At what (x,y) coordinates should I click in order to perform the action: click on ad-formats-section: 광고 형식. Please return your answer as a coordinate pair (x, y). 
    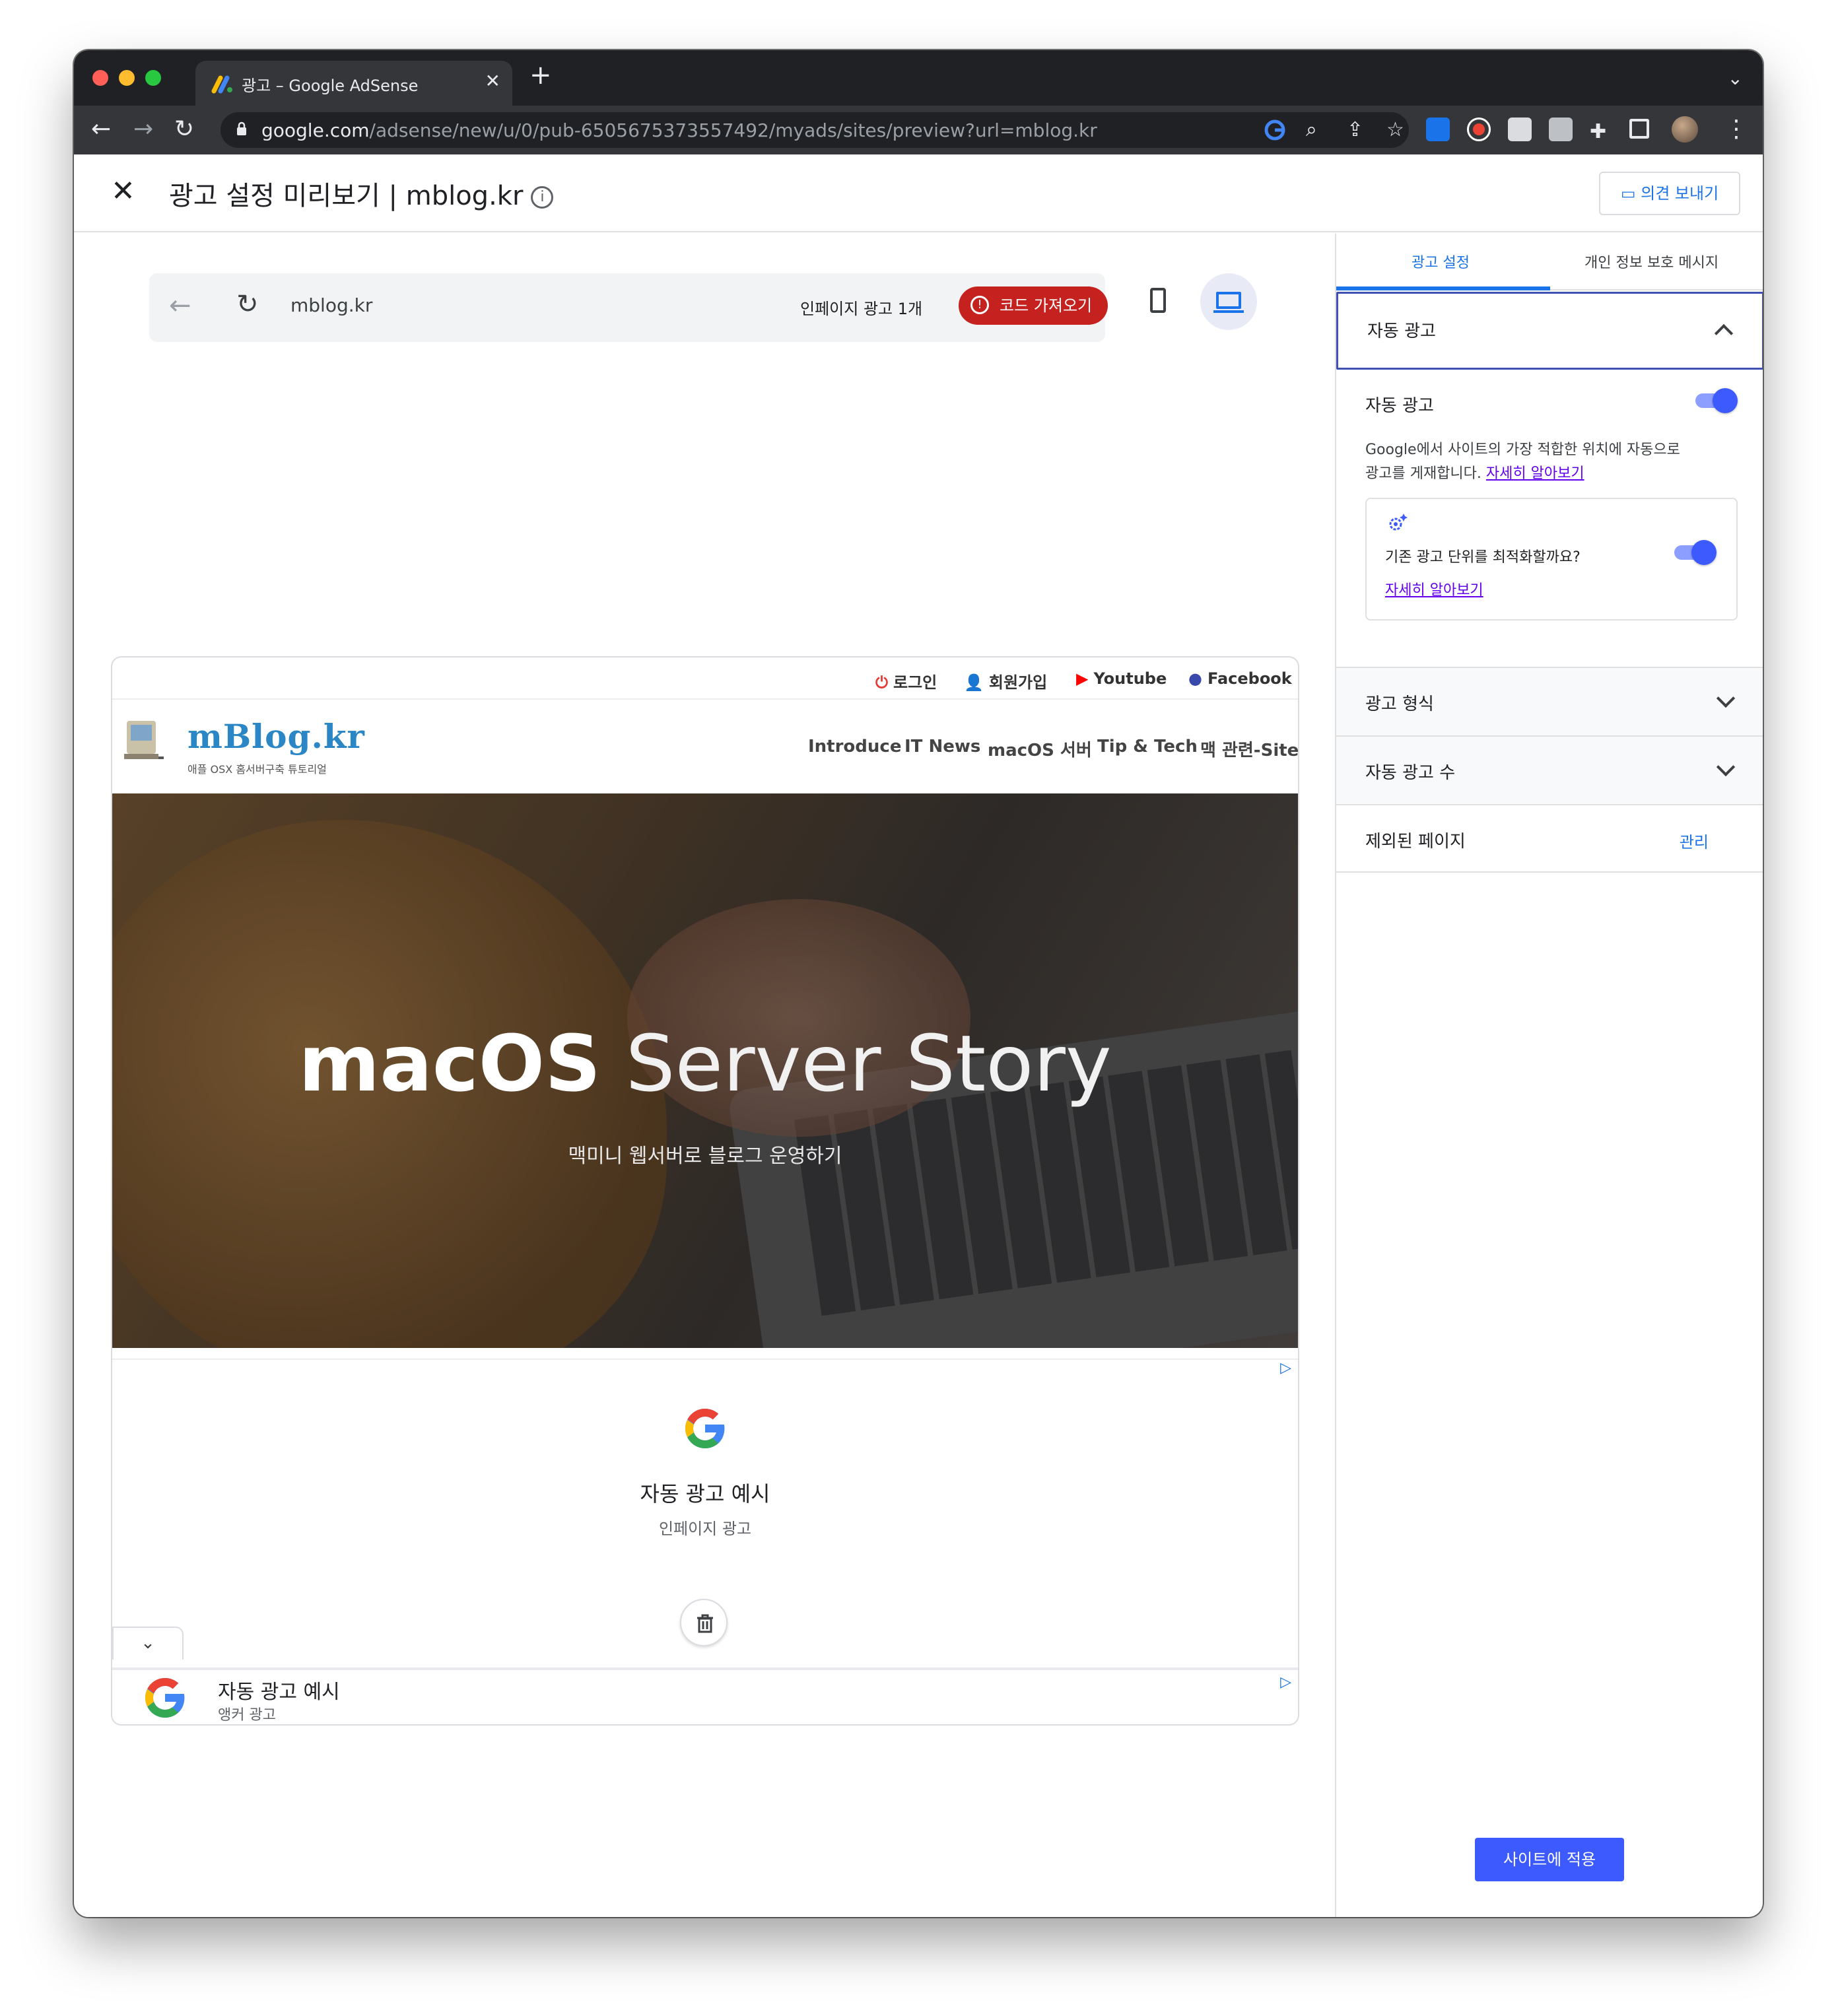
    Looking at the image, I should click on (1550, 701).